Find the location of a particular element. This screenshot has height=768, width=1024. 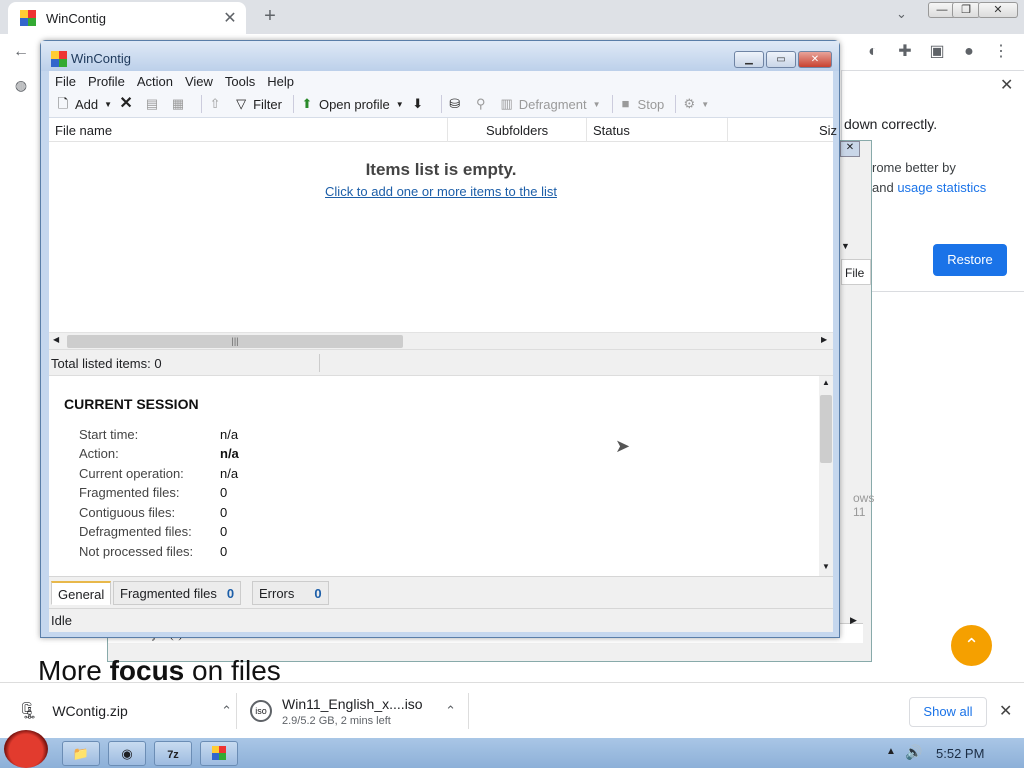

download-zip-chevron-icon: ⌃ is located at coordinates (226, 711).